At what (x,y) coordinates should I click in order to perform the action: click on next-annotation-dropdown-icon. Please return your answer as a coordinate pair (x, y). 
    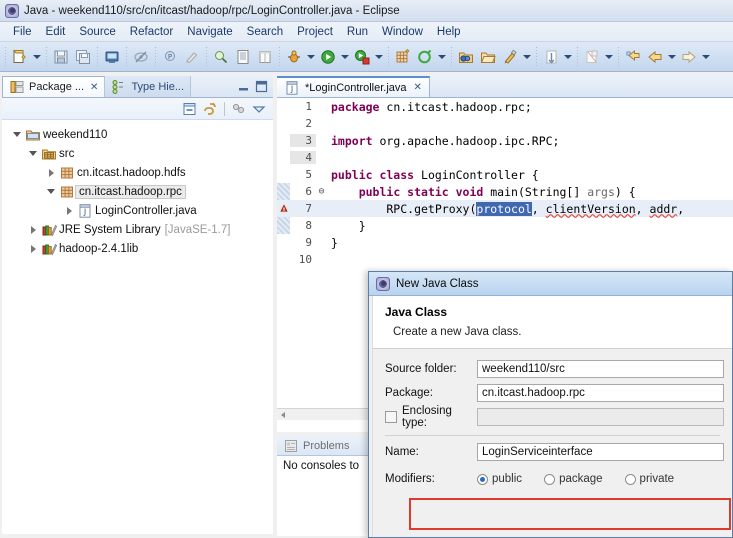
    Looking at the image, I should click on (568, 57).